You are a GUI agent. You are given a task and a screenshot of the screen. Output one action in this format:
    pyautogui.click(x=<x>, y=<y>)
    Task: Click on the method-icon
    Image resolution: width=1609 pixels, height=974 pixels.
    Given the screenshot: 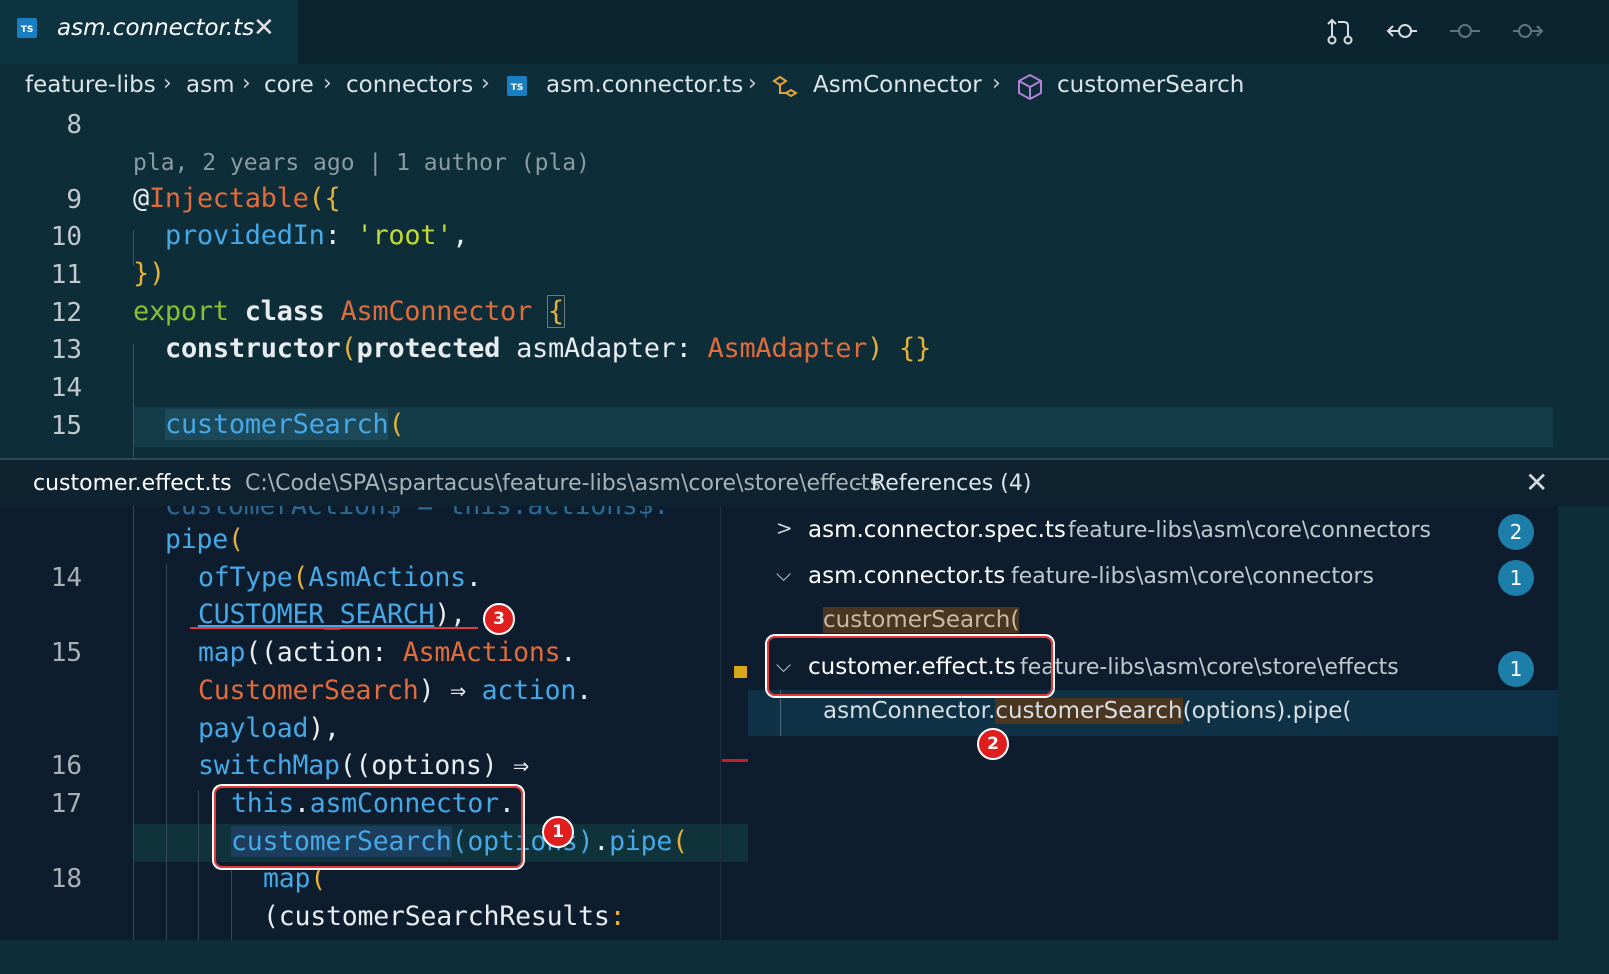 What is the action you would take?
    pyautogui.click(x=1030, y=87)
    